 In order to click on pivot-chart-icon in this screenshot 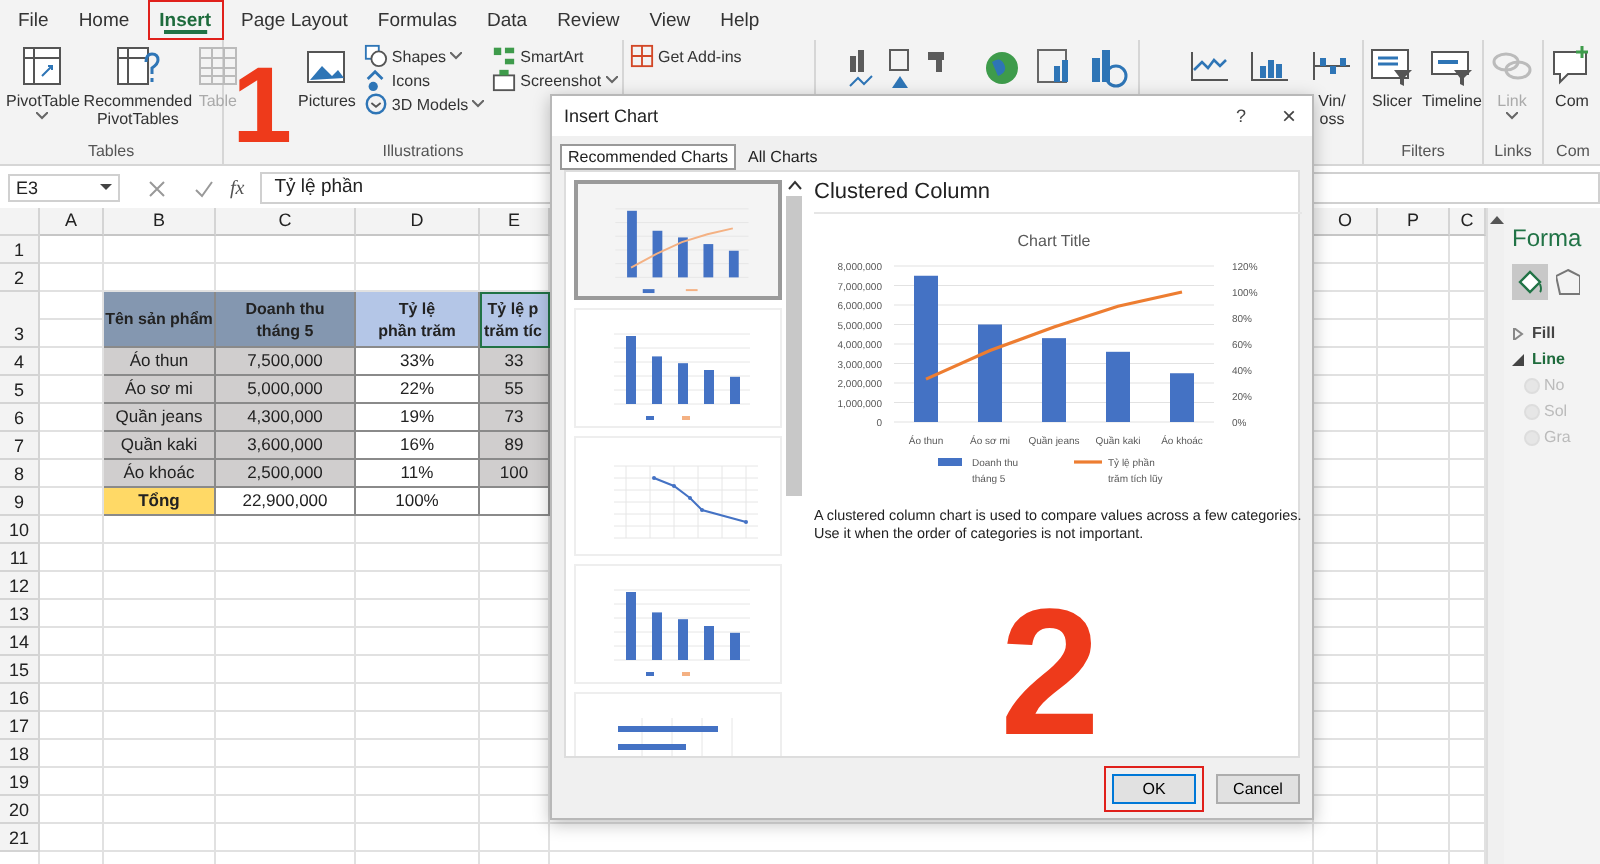, I will do `click(1054, 68)`.